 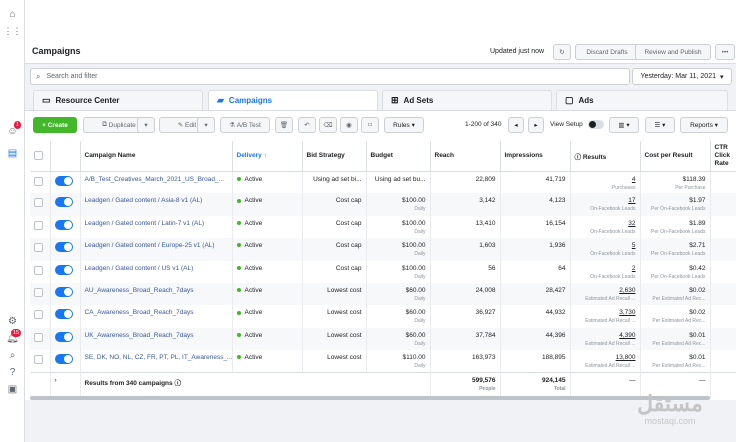 What do you see at coordinates (642, 100) in the screenshot?
I see `tab-ads: ▢ Ads` at bounding box center [642, 100].